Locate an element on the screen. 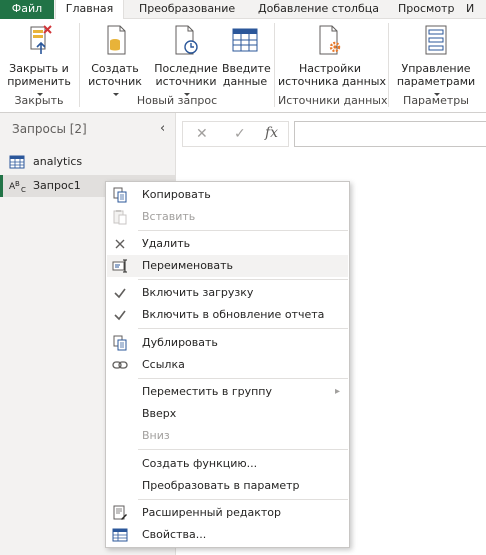  menu-item-label: Вверх is located at coordinates (159, 413).